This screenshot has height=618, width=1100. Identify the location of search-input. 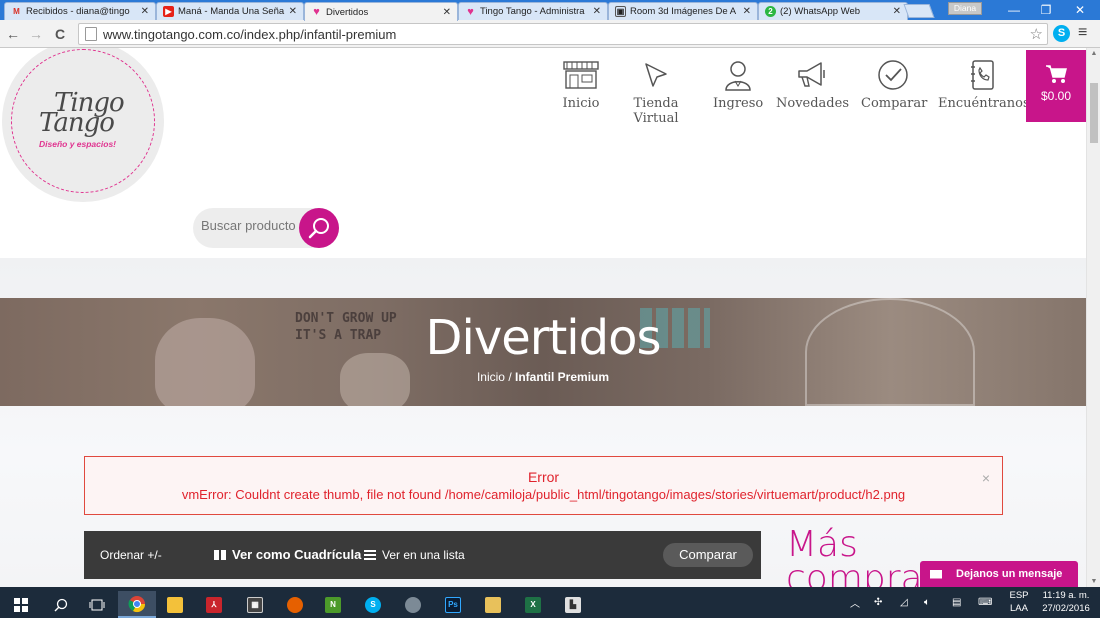
(251, 225).